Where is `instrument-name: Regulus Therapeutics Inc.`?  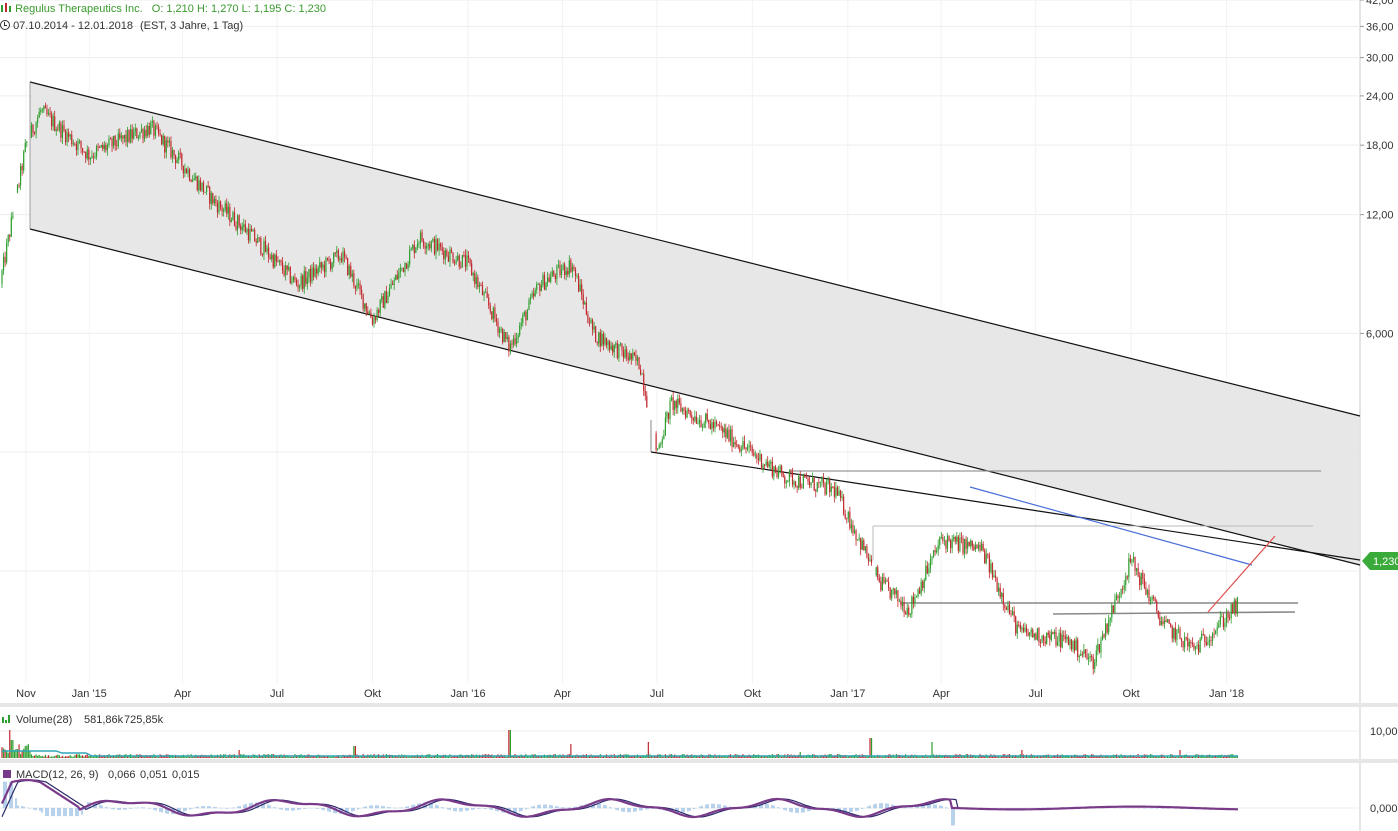 instrument-name: Regulus Therapeutics Inc. is located at coordinates (79, 9).